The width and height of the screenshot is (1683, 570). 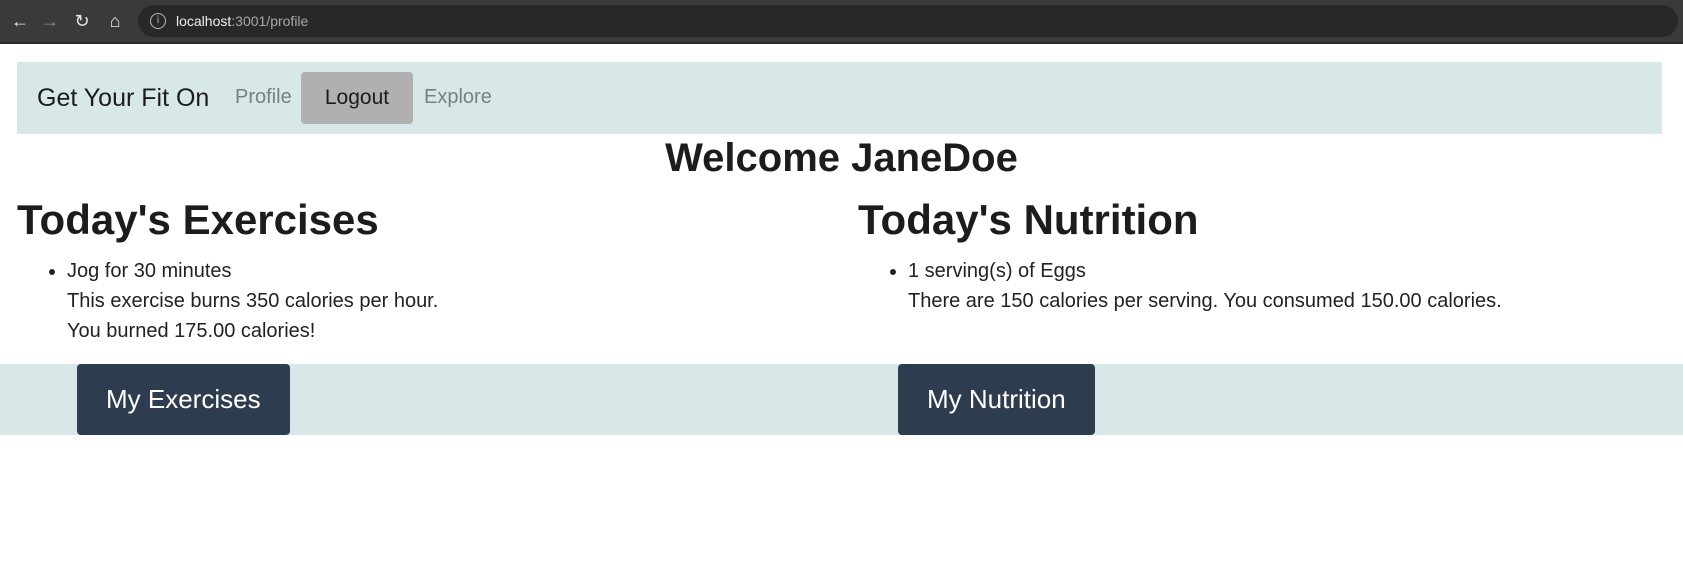 What do you see at coordinates (270, 21) in the screenshot?
I see `url-path: :3001/profile` at bounding box center [270, 21].